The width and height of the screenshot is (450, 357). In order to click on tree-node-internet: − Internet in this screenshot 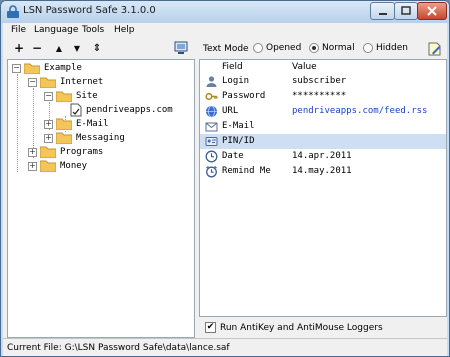, I will do `click(65, 82)`.